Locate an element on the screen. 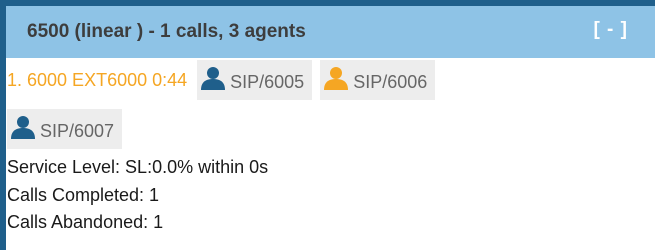  calls-completed: Calls Completed: 1 is located at coordinates (83, 195).